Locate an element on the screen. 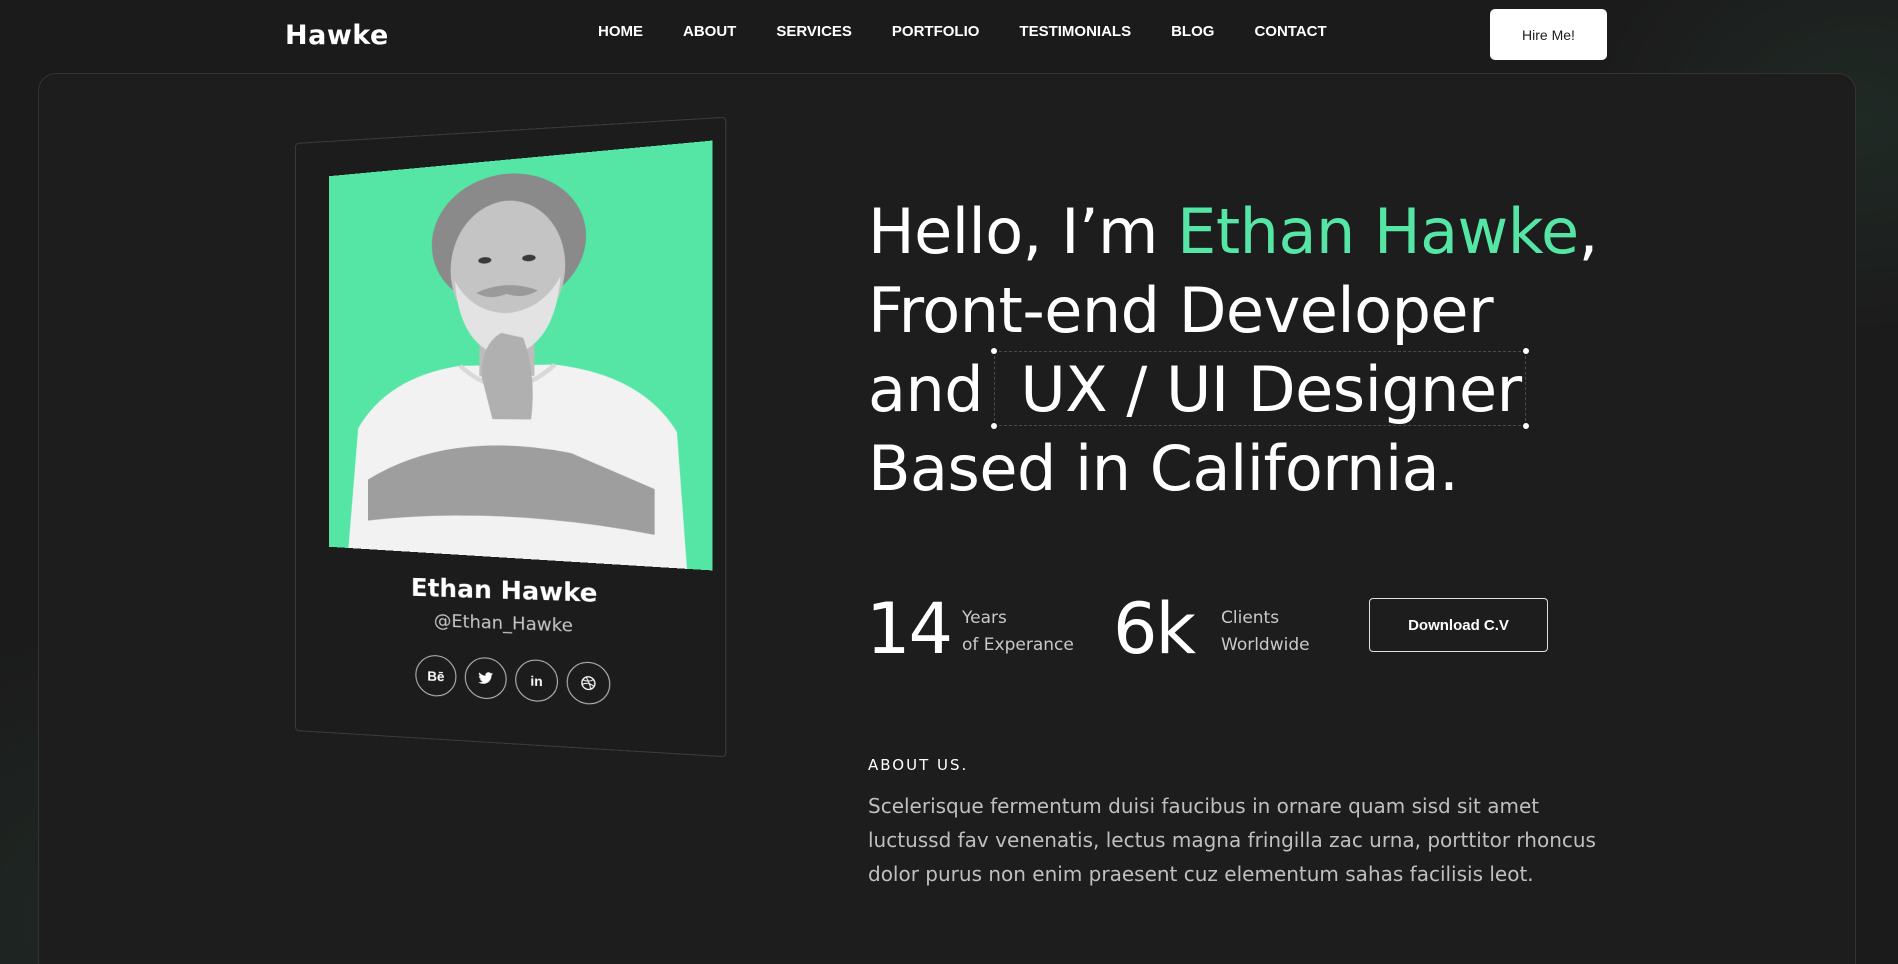 The height and width of the screenshot is (964, 1898). hire-me-button: Hire Me! is located at coordinates (1548, 34).